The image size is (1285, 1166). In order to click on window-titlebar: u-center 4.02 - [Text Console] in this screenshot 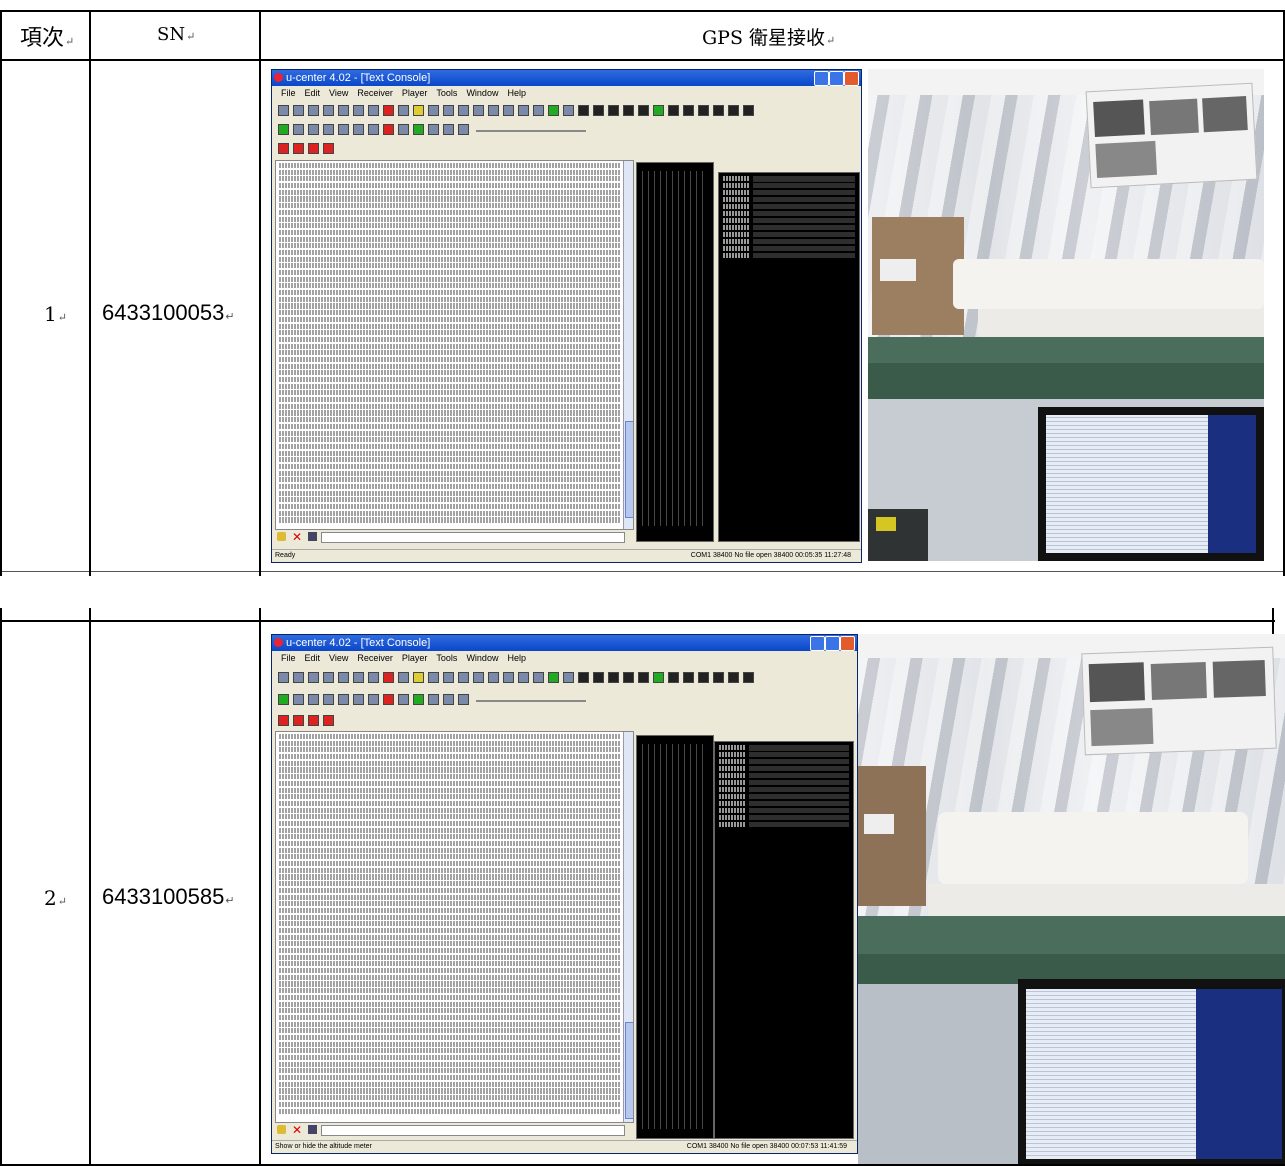, I will do `click(564, 643)`.